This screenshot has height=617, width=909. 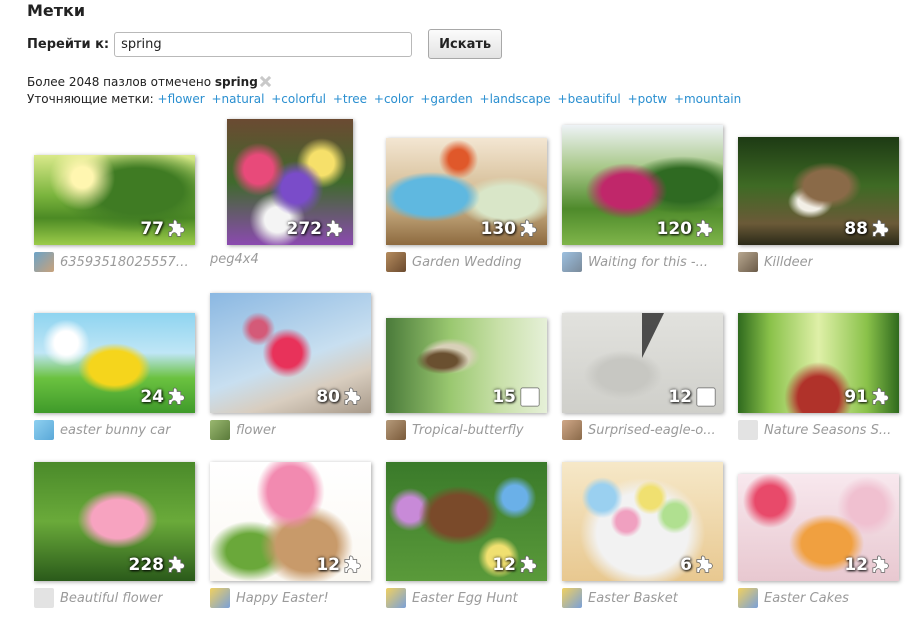 I want to click on puzzle-caption: Happy Easter!, so click(x=292, y=598).